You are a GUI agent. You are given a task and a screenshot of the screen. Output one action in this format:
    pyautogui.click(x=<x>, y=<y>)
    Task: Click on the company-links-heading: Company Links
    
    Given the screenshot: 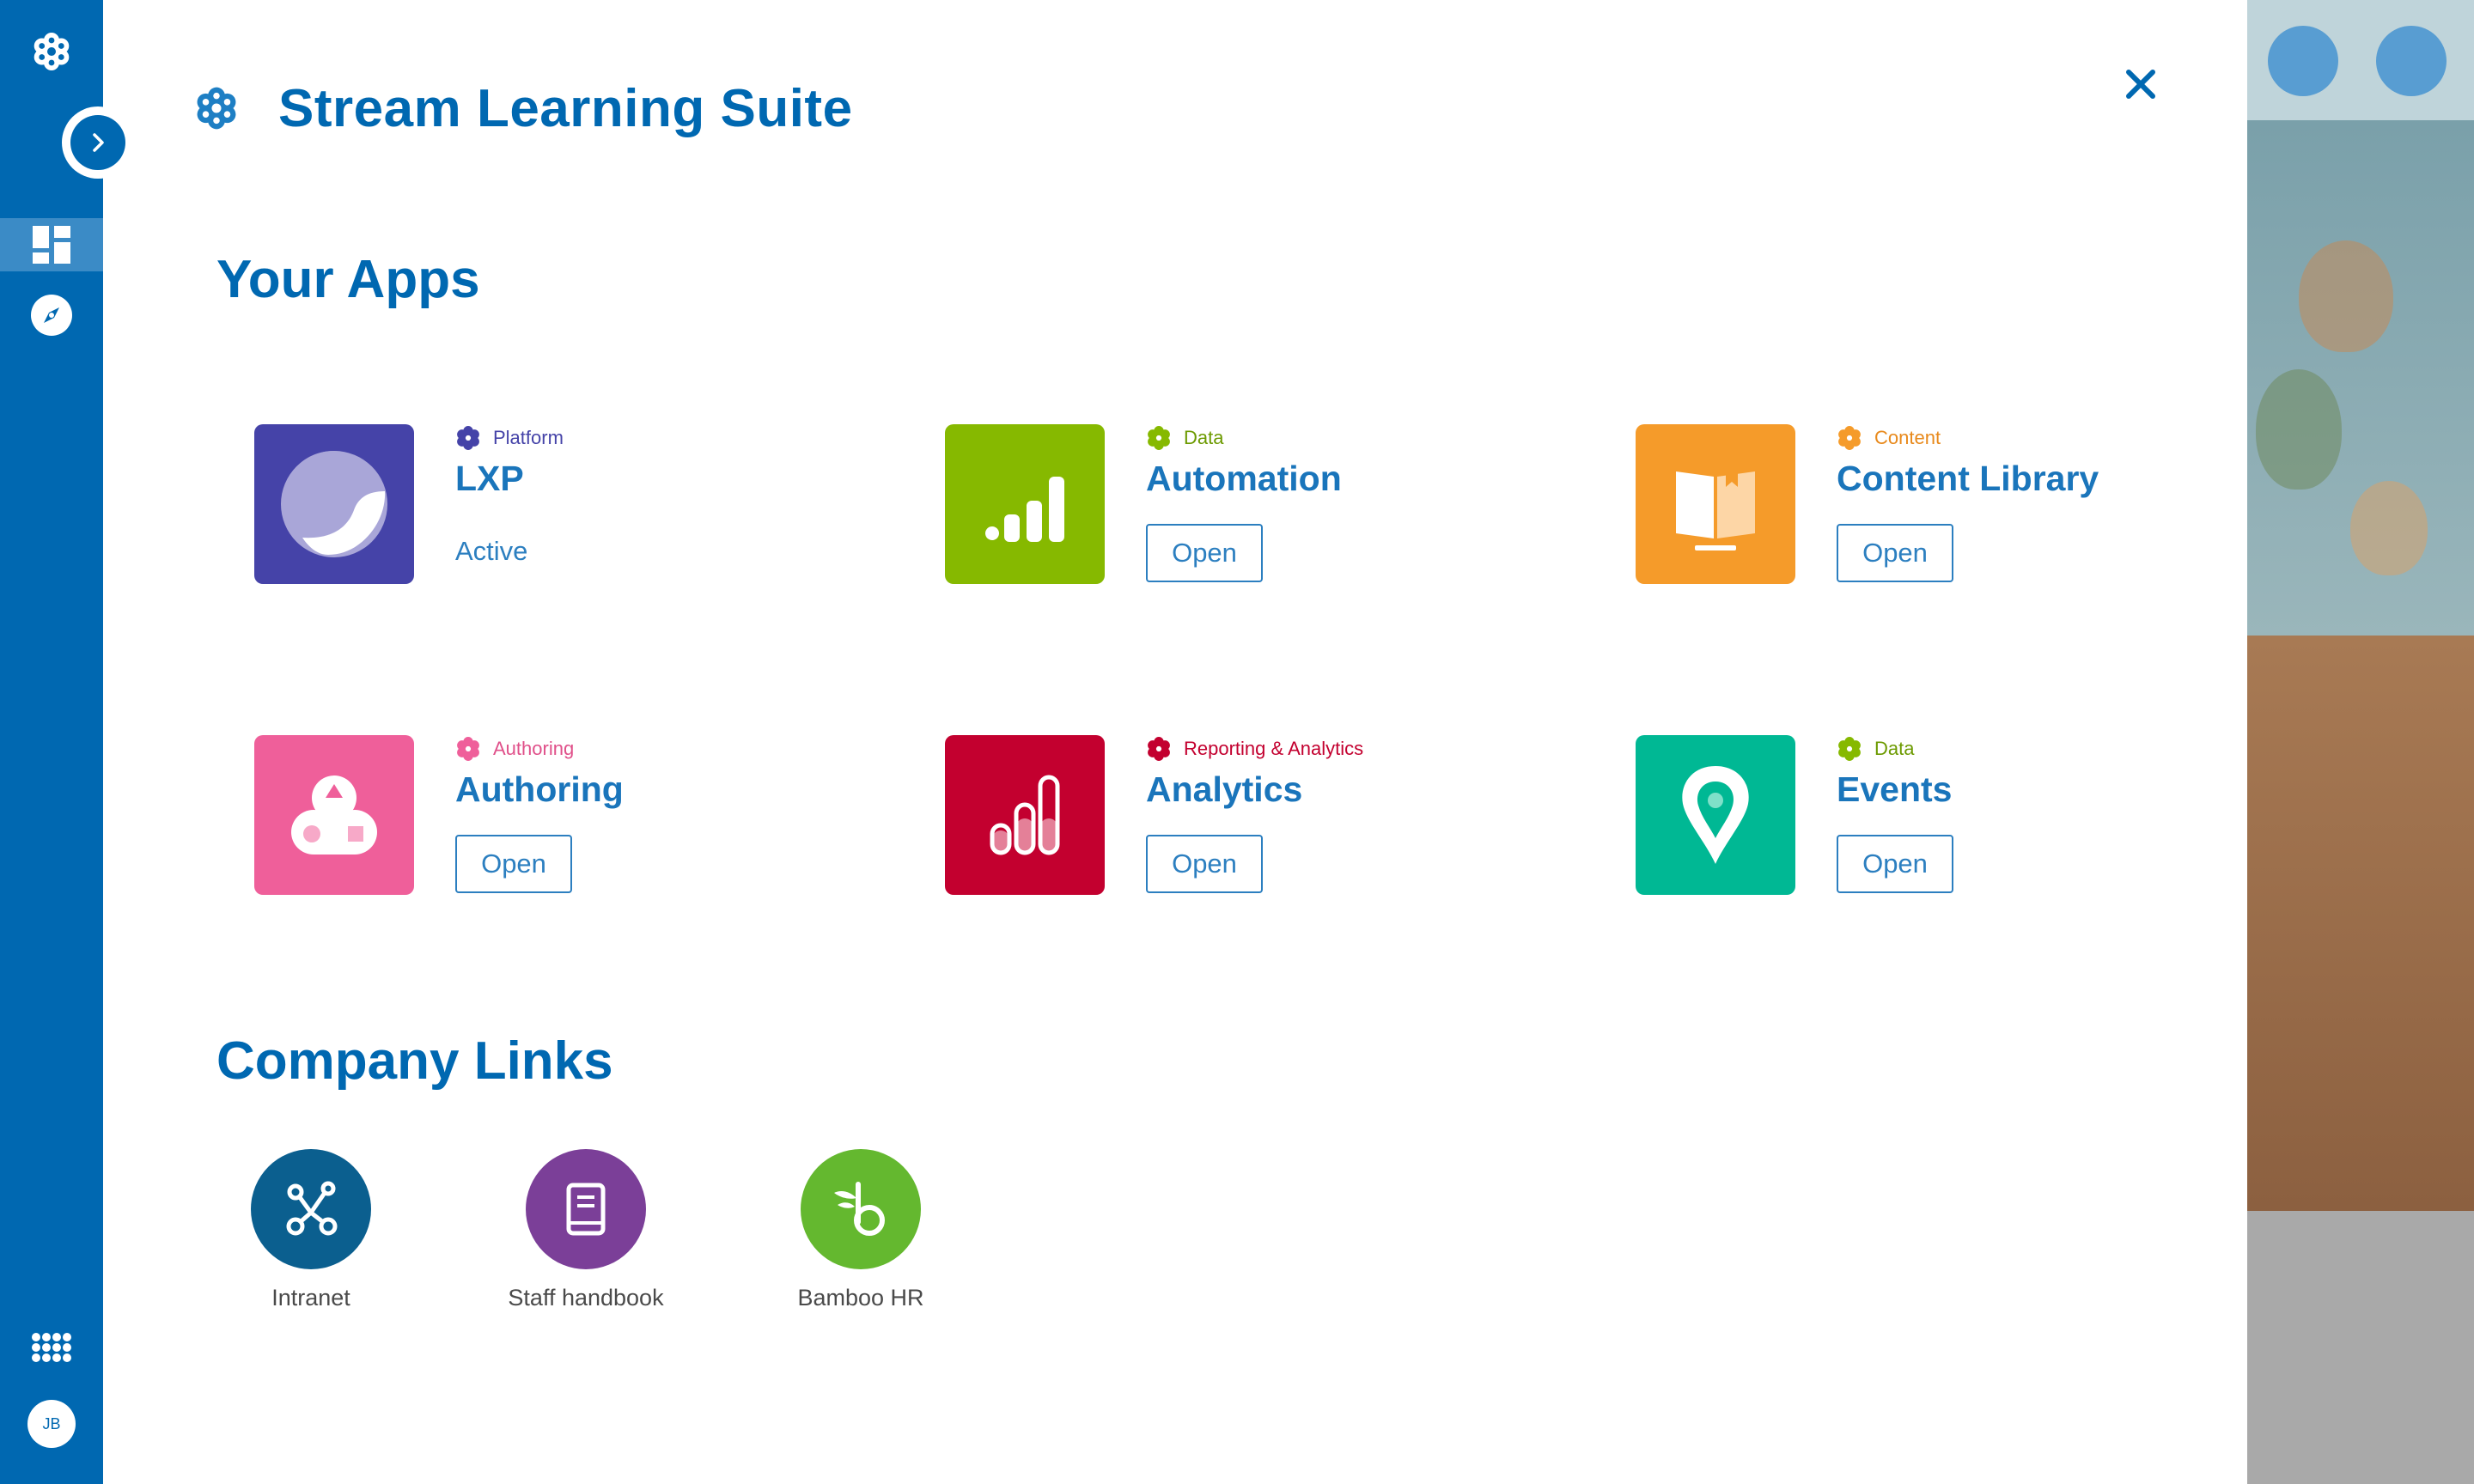 What is the action you would take?
    pyautogui.click(x=414, y=1061)
    